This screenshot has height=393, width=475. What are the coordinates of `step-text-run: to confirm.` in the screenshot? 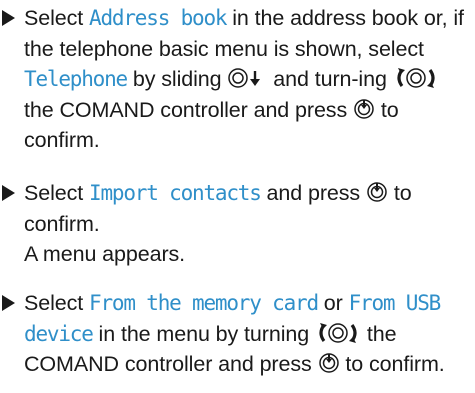 It's located at (392, 364).